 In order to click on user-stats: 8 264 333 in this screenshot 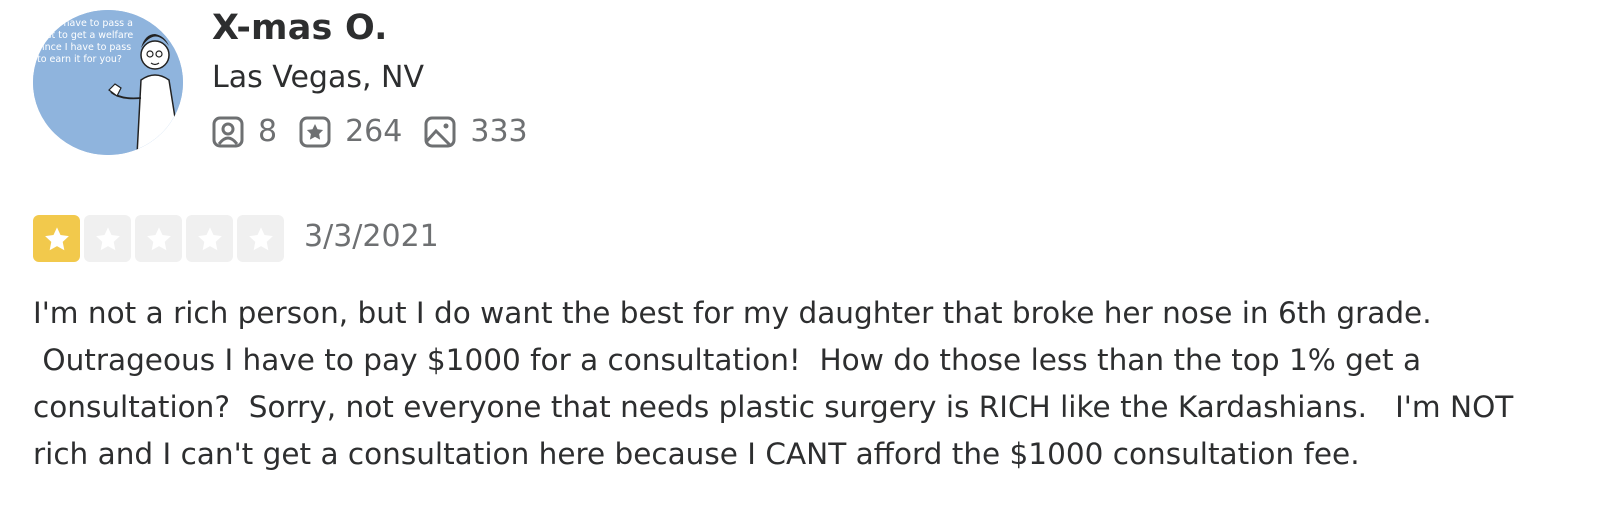, I will do `click(381, 131)`.